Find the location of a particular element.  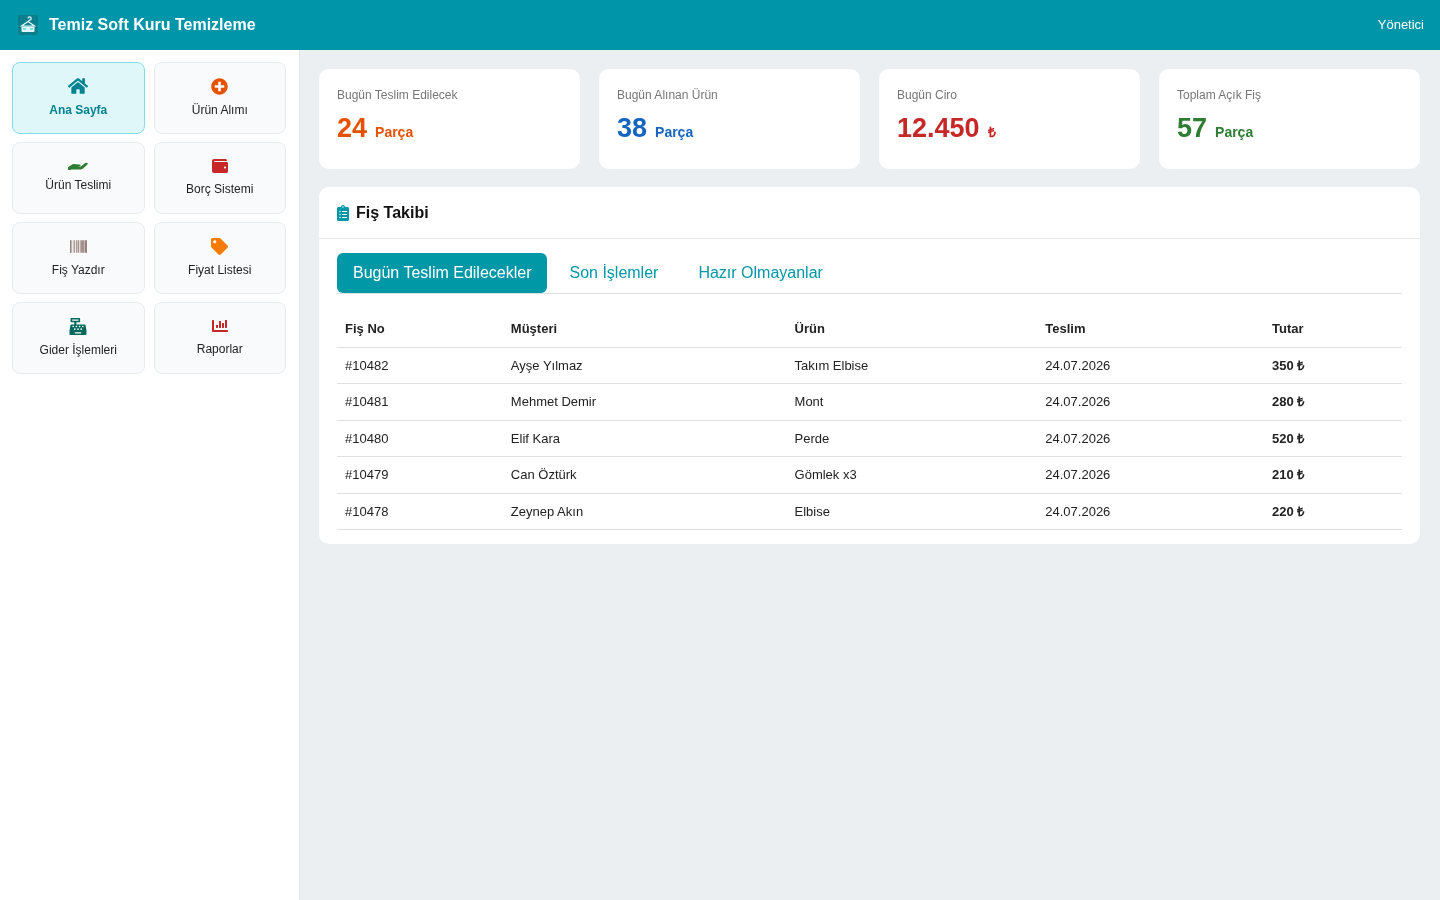

clipboard-icon is located at coordinates (343, 212).